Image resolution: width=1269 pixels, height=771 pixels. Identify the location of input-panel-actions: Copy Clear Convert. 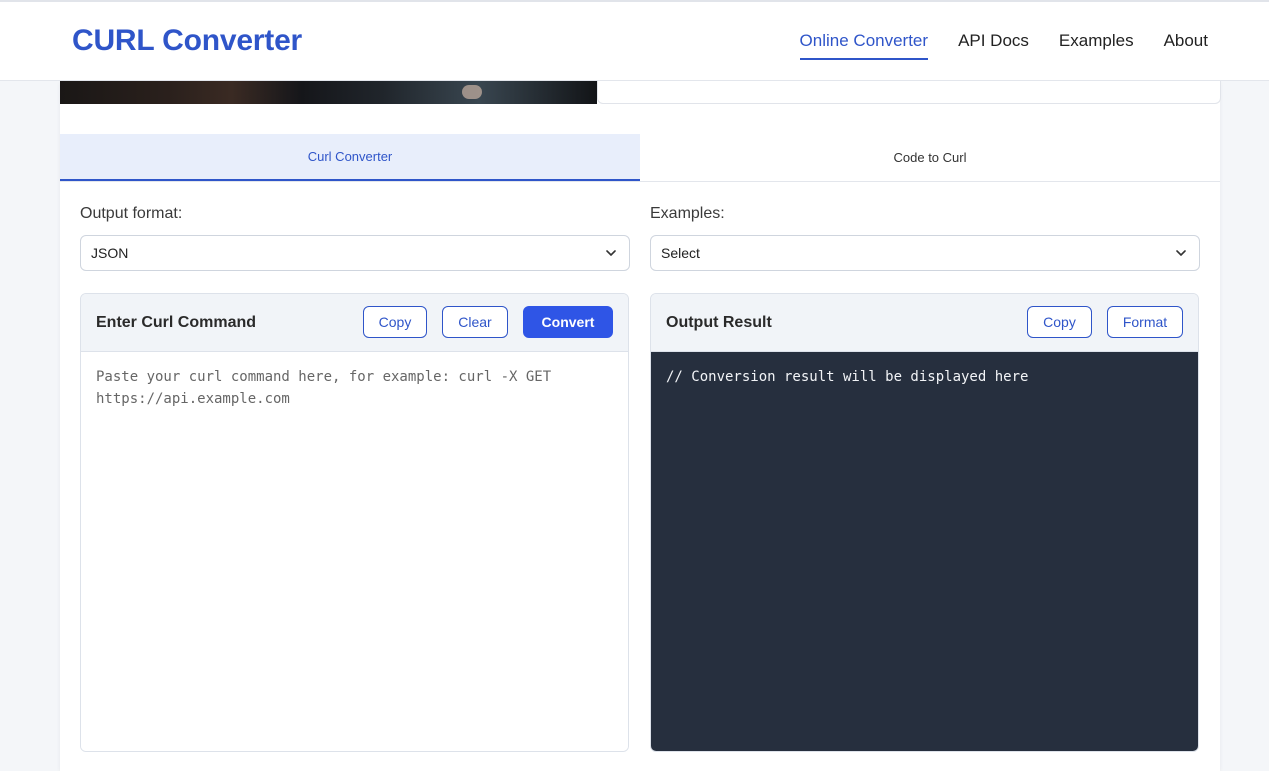
(488, 322).